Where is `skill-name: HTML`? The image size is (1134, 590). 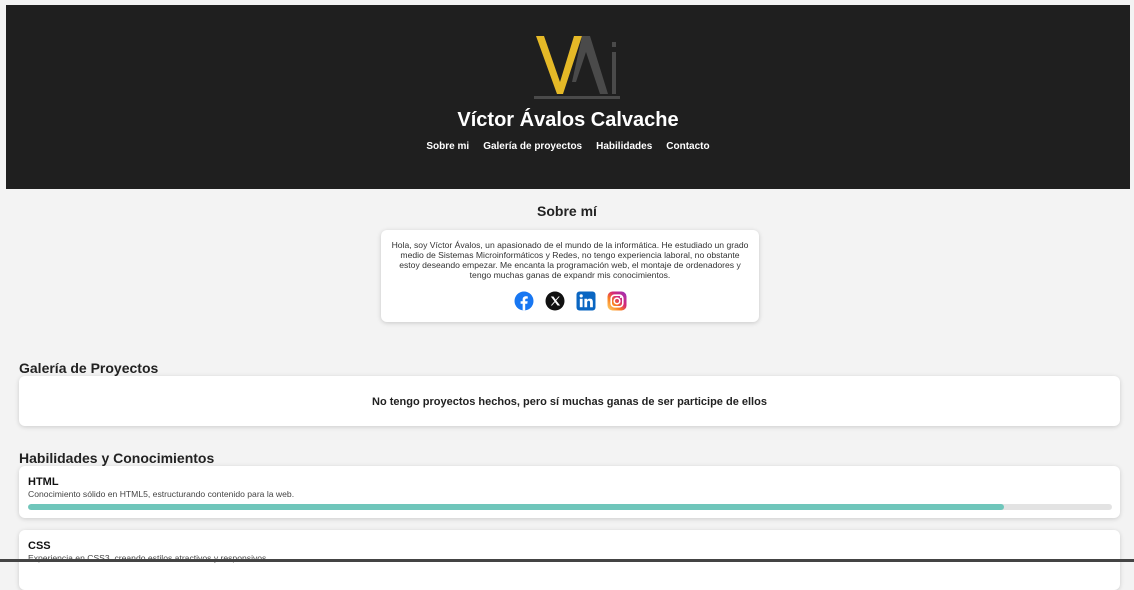 skill-name: HTML is located at coordinates (43, 482).